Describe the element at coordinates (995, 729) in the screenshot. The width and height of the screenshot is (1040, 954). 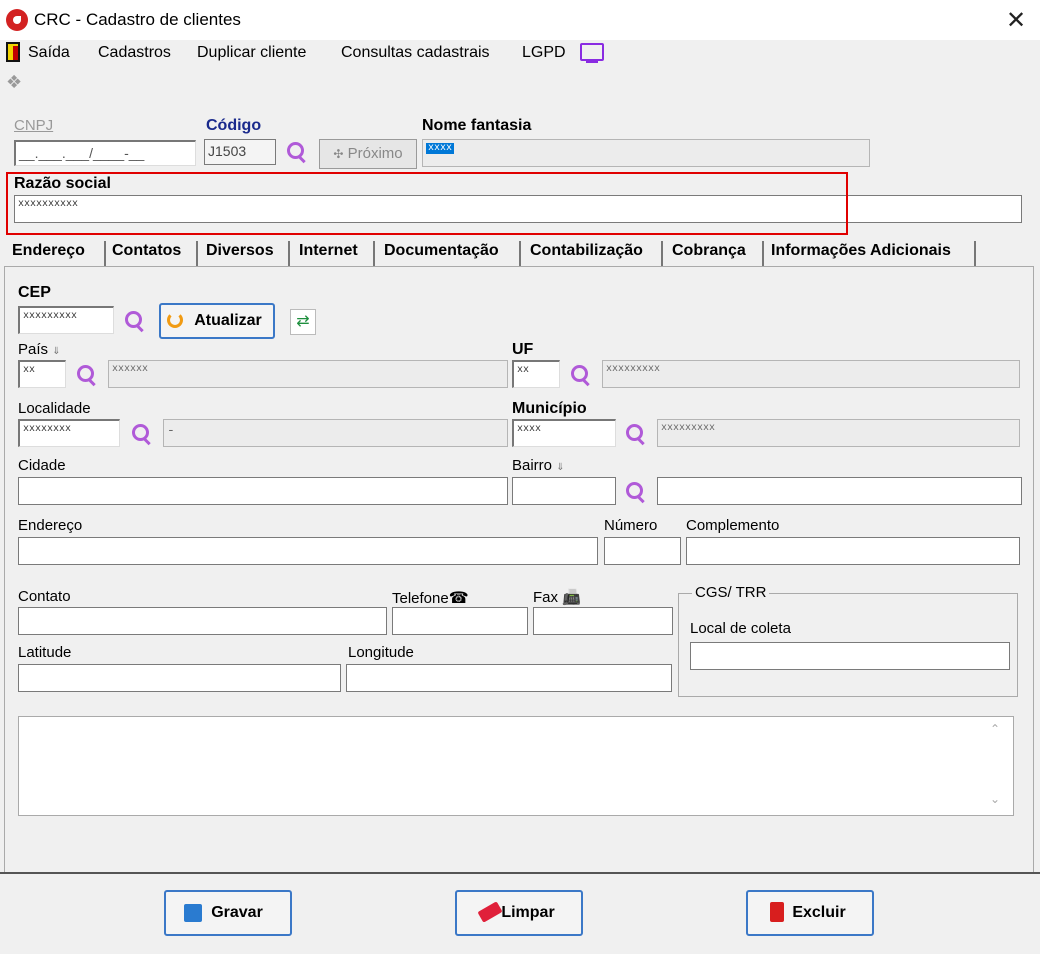
I see `scroll-up-arrow-icon: ⌃` at that location.